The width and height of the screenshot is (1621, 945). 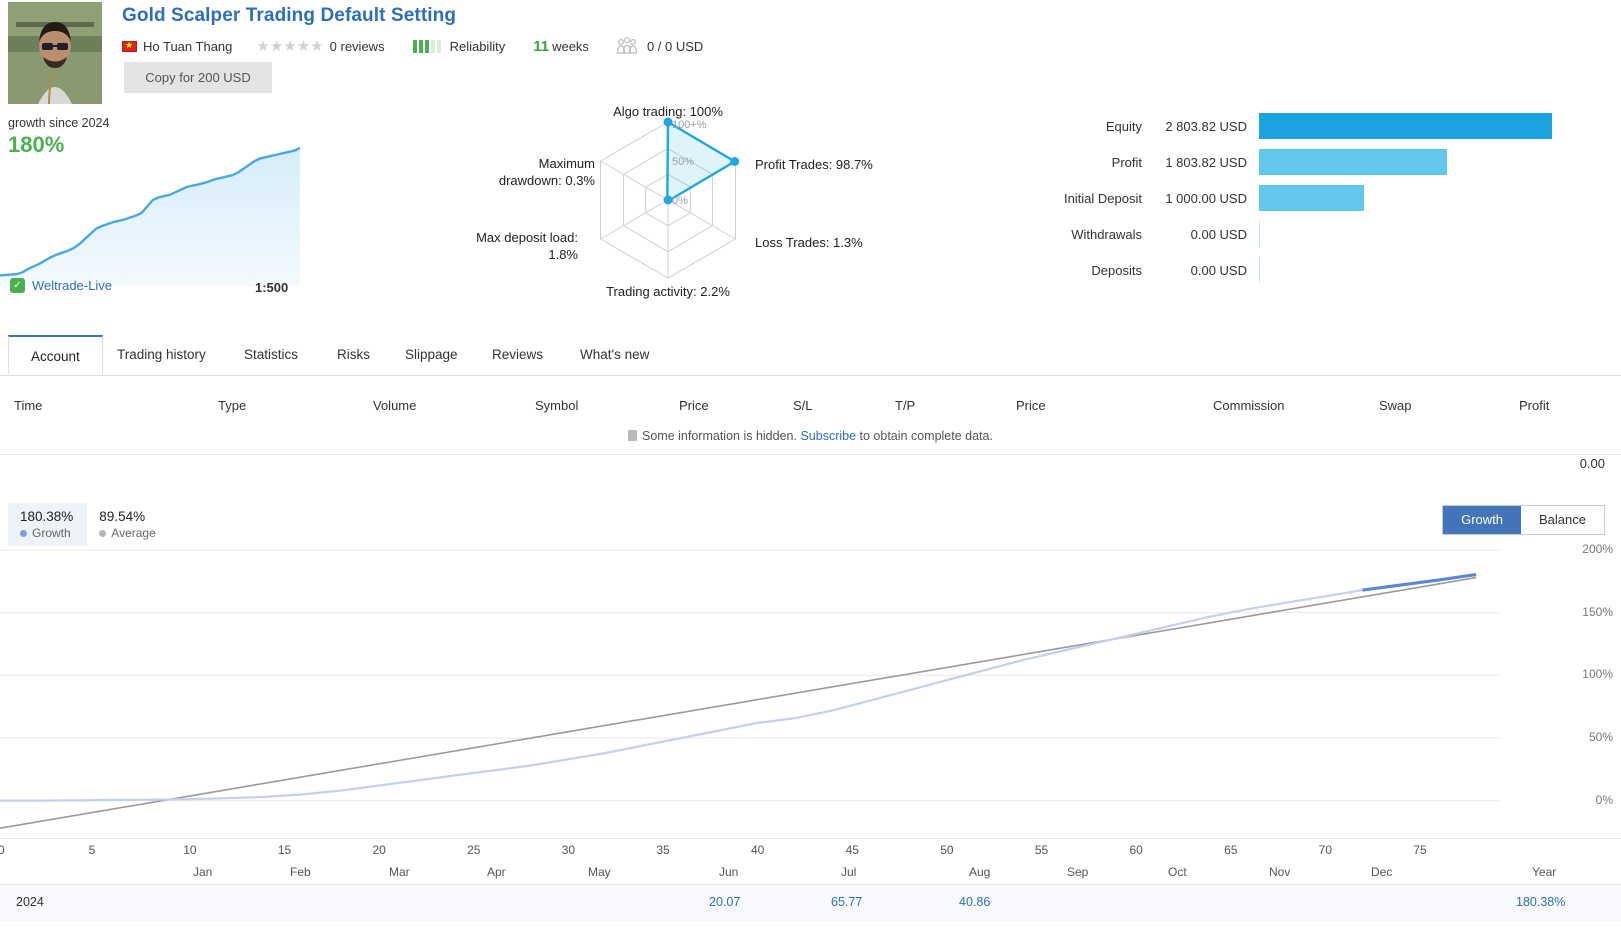 What do you see at coordinates (161, 354) in the screenshot?
I see `tab-trading-history: Trading history` at bounding box center [161, 354].